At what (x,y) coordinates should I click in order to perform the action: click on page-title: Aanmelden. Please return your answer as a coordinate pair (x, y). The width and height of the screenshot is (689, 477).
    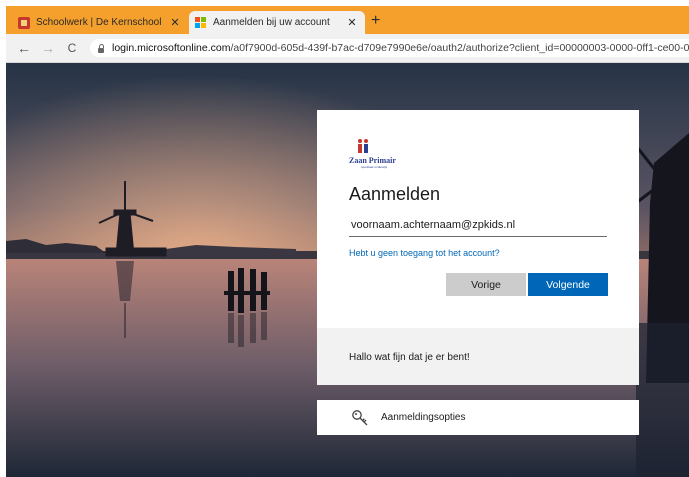
    Looking at the image, I should click on (395, 194).